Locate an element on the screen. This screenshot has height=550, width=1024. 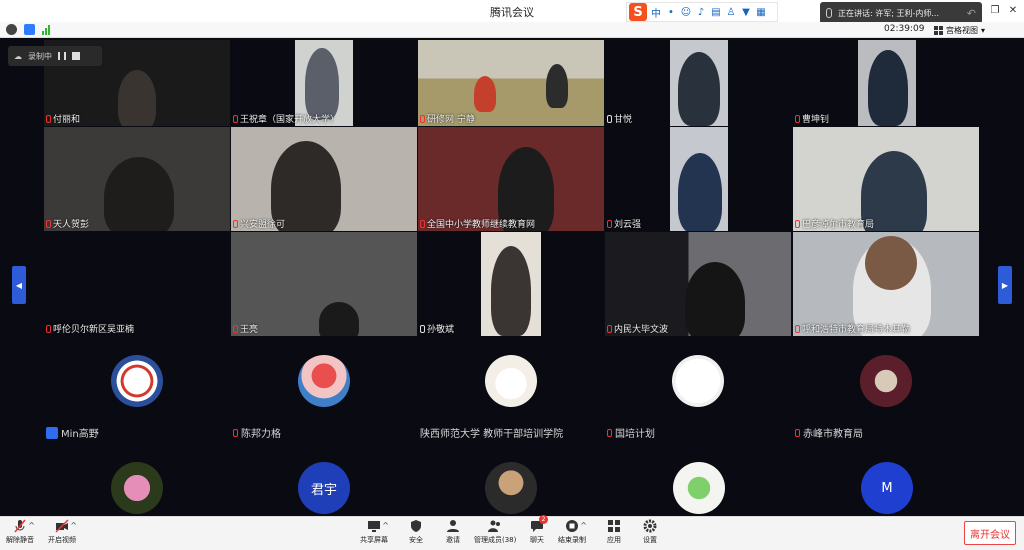
mic-on-icon is located at coordinates (422, 328).